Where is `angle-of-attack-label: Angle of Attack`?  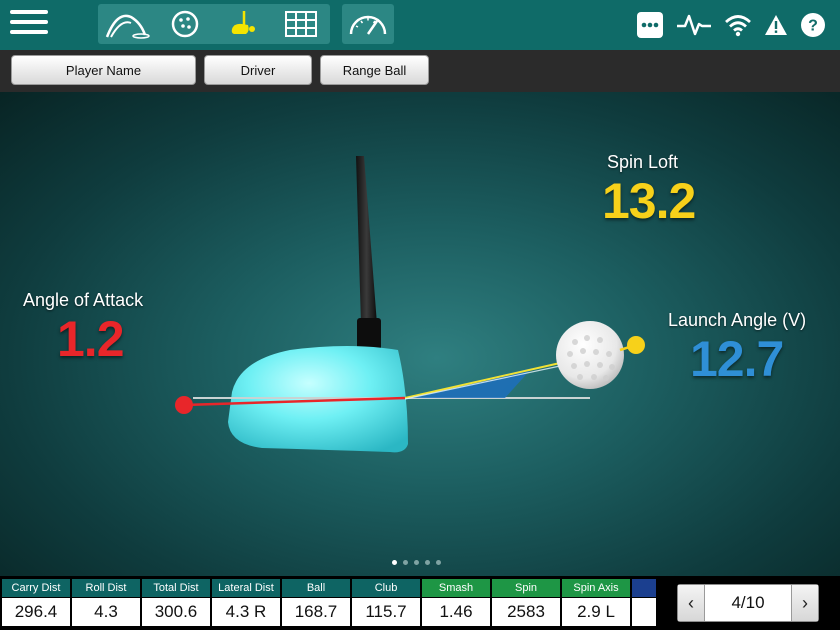 angle-of-attack-label: Angle of Attack is located at coordinates (83, 300).